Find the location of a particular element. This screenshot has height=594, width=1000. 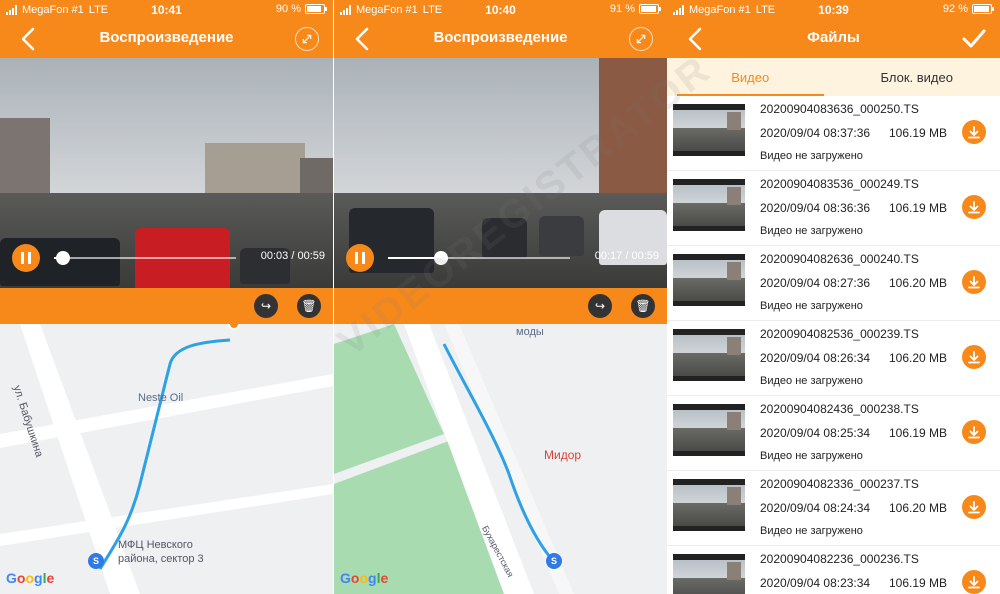

file-name: 20200904082336_000237.TS is located at coordinates (839, 484).